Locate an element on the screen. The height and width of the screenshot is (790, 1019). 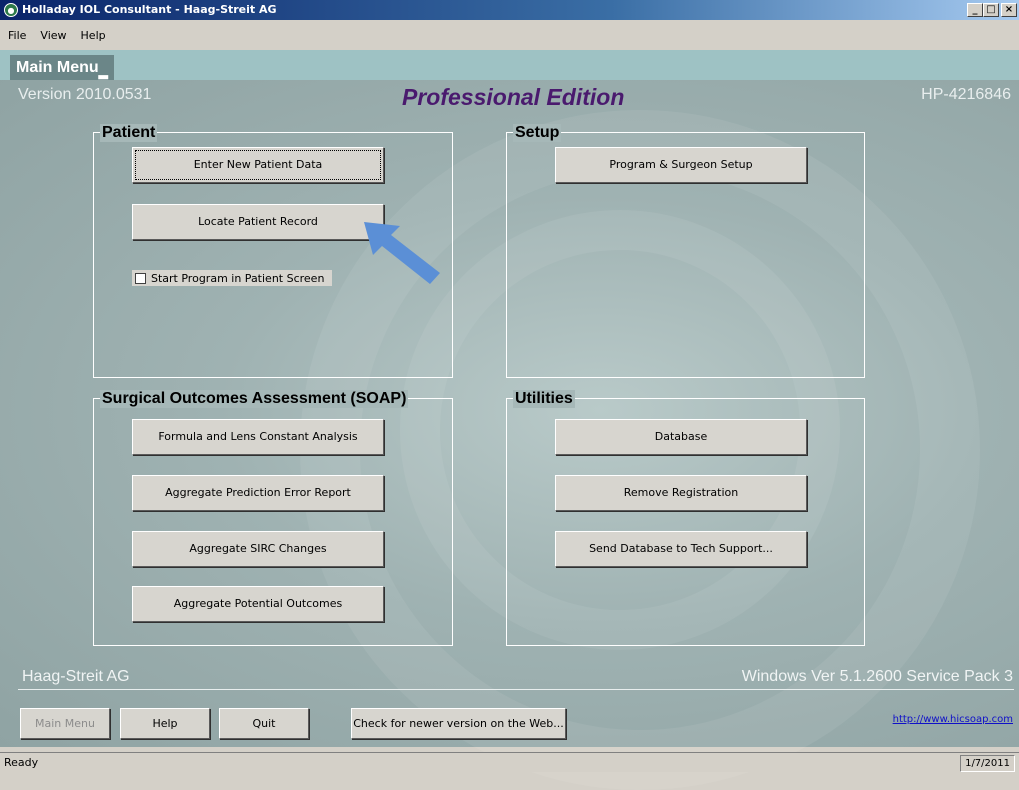
menu-file: File is located at coordinates (16, 35).